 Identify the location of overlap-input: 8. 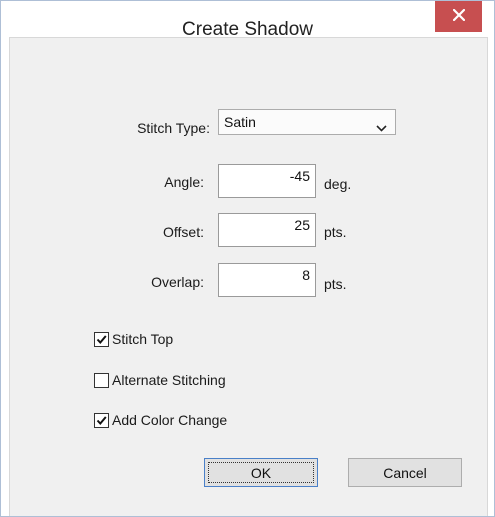
(267, 280).